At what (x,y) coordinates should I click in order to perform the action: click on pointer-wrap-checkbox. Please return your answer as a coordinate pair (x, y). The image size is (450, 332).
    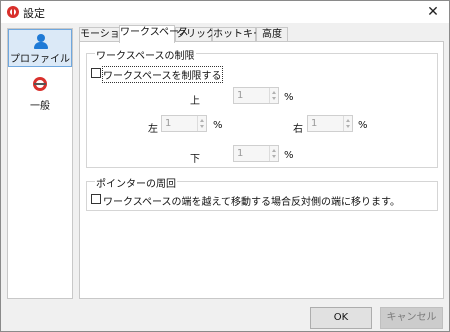
    Looking at the image, I should click on (96, 199).